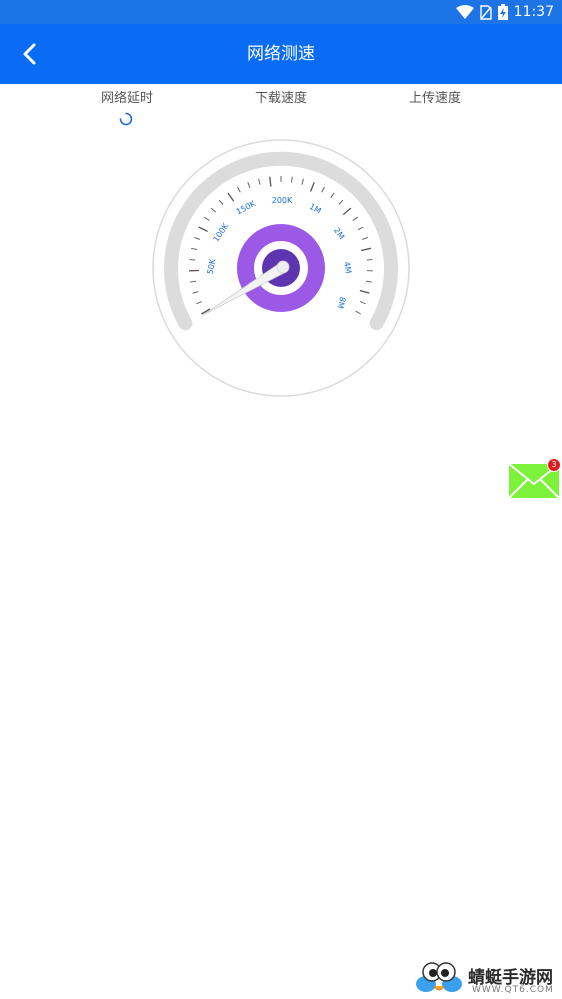  What do you see at coordinates (281, 12) in the screenshot?
I see `status-bar: 11:37` at bounding box center [281, 12].